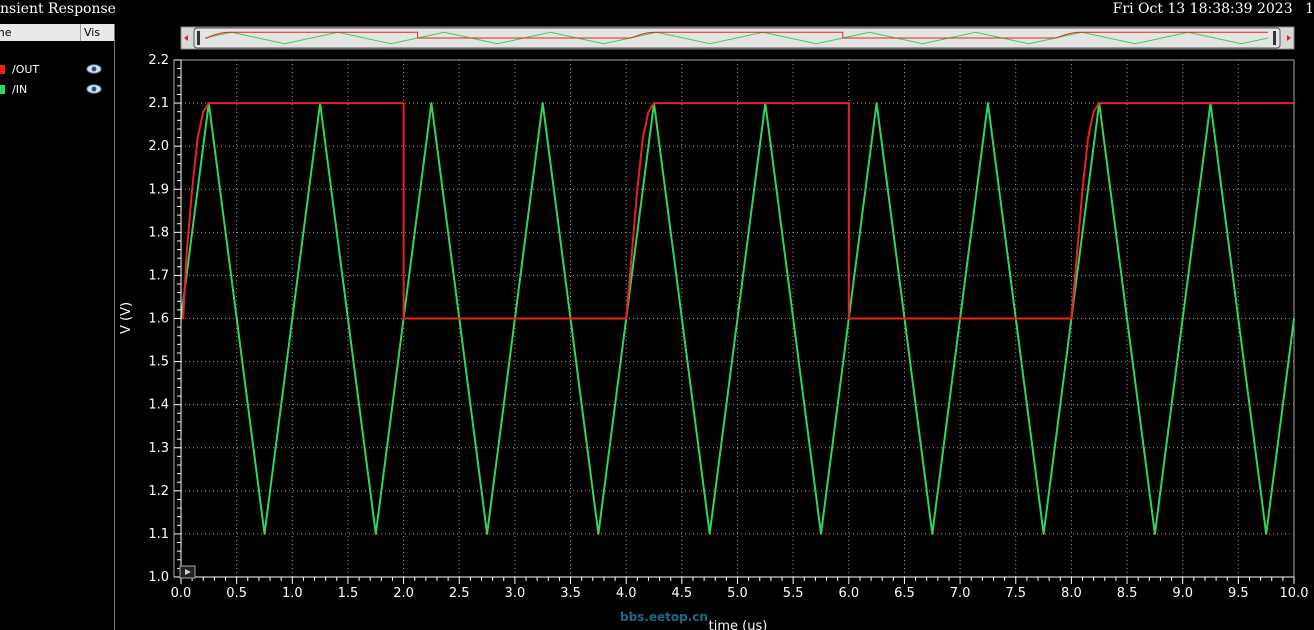 Image resolution: width=1314 pixels, height=630 pixels. What do you see at coordinates (738, 624) in the screenshot?
I see `x-axis-label: time (us)` at bounding box center [738, 624].